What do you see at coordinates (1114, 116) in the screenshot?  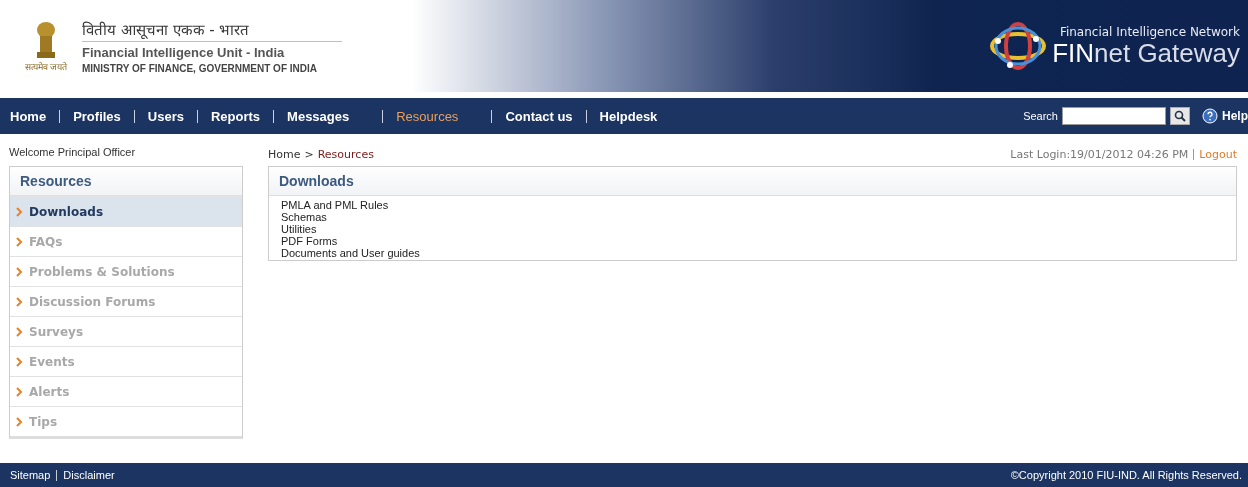 I see `search-field` at bounding box center [1114, 116].